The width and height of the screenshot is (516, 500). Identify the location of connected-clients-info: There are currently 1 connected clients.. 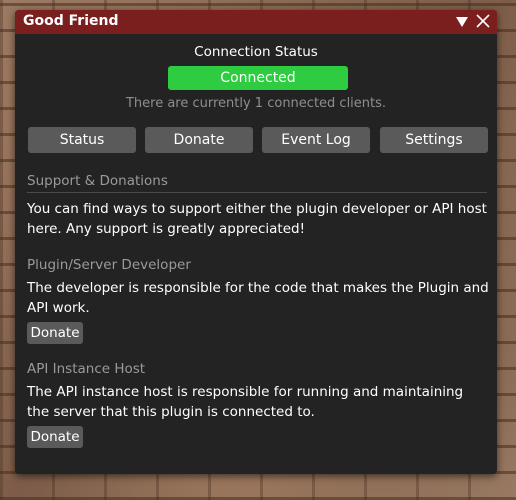
(256, 103).